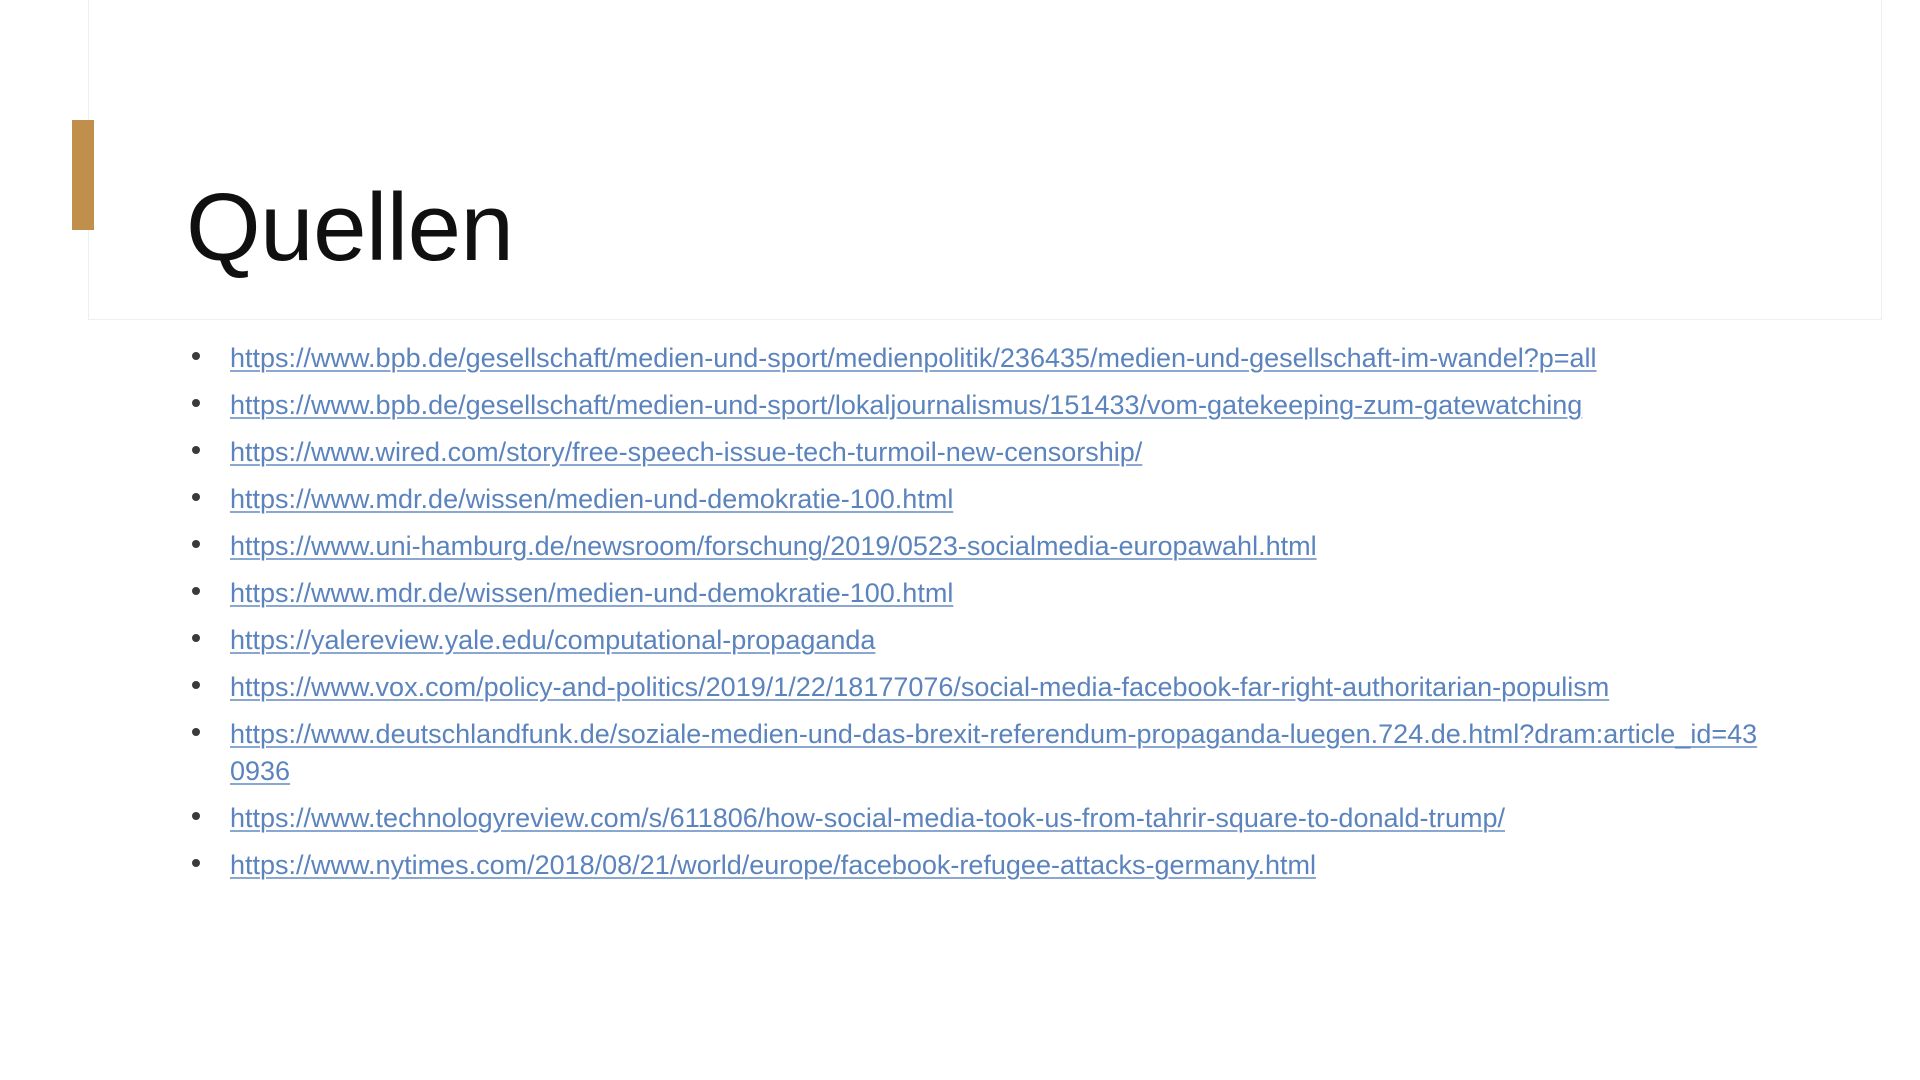  Describe the element at coordinates (350, 228) in the screenshot. I see `page-title: Quellen` at that location.